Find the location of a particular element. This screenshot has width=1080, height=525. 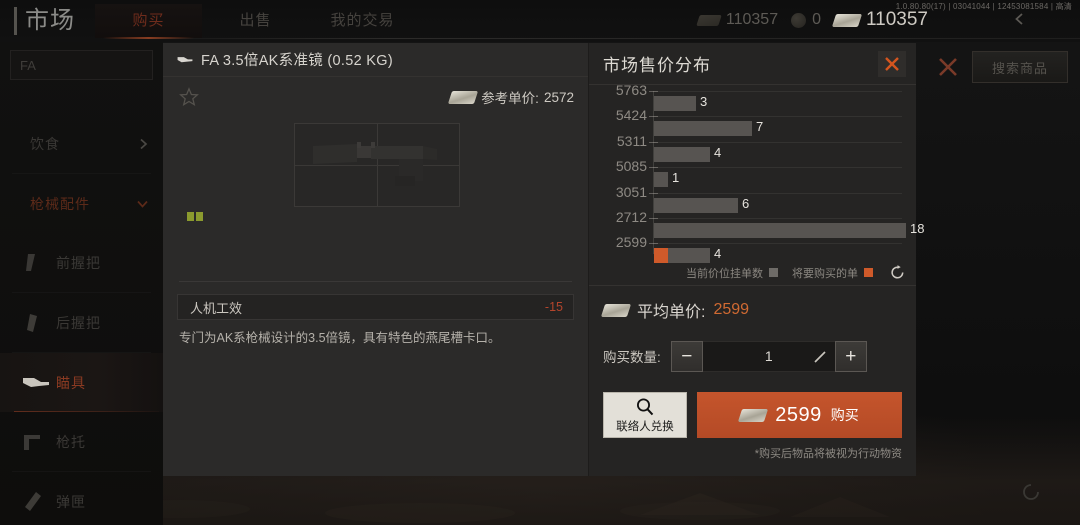

sidebar-item-scope: 瞄具 is located at coordinates (81, 382).